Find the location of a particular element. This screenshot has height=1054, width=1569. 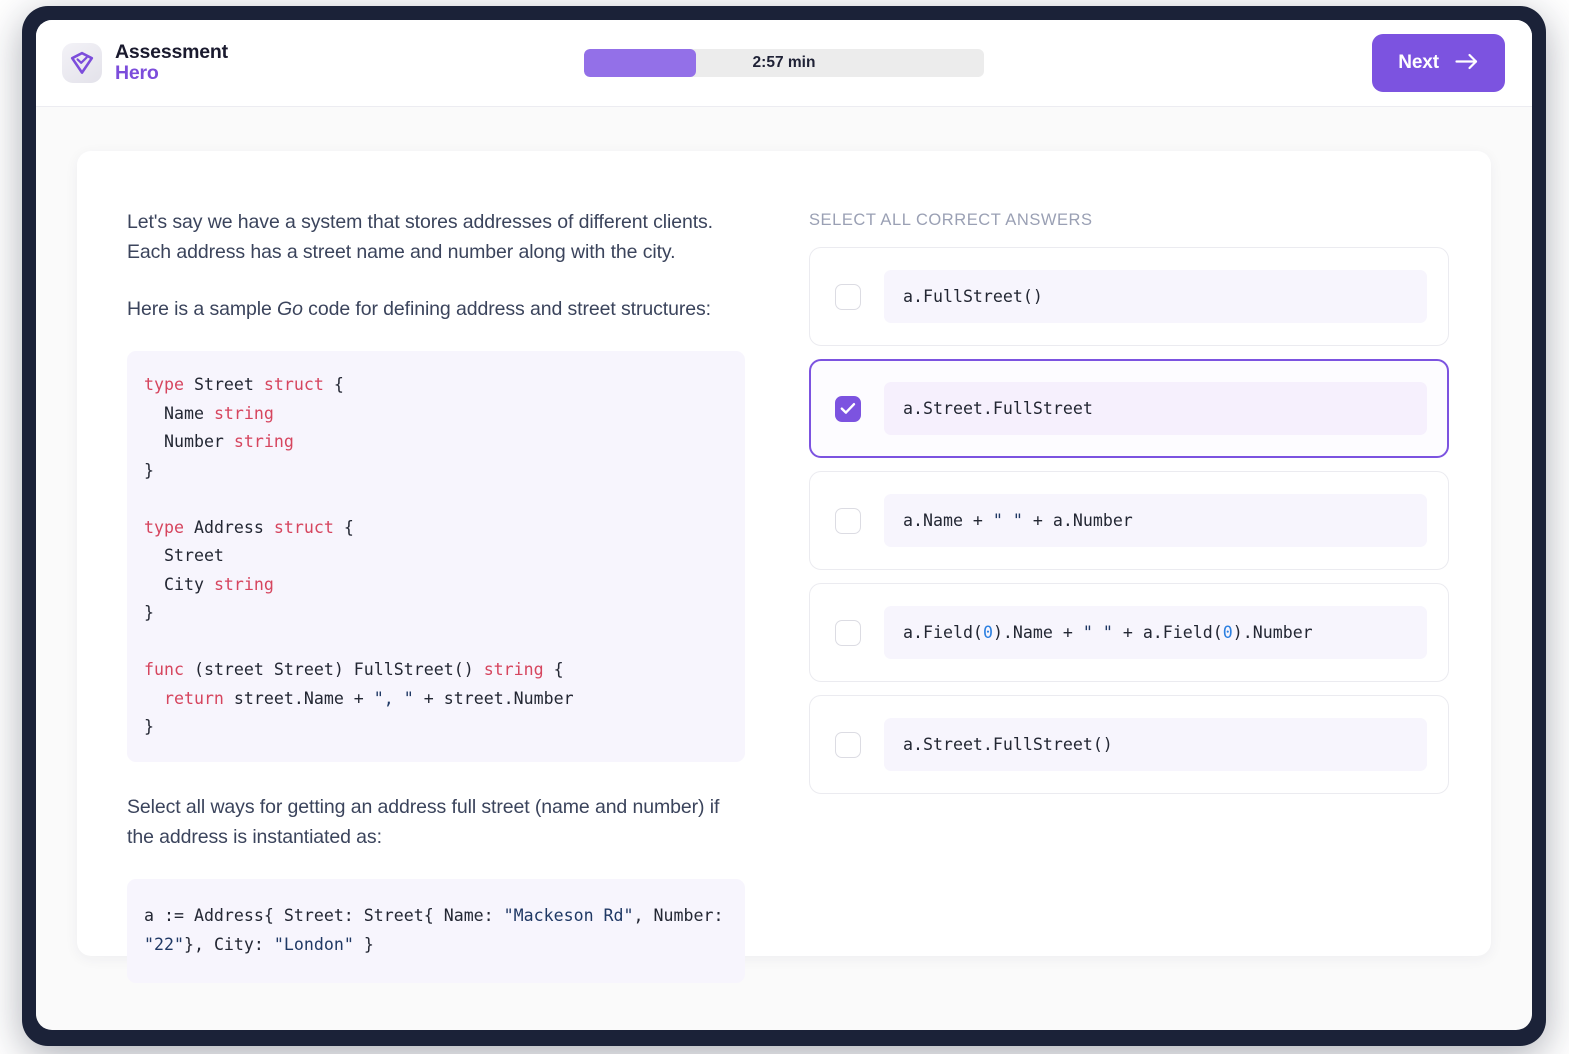

go-language-emphasis: Go is located at coordinates (290, 309).